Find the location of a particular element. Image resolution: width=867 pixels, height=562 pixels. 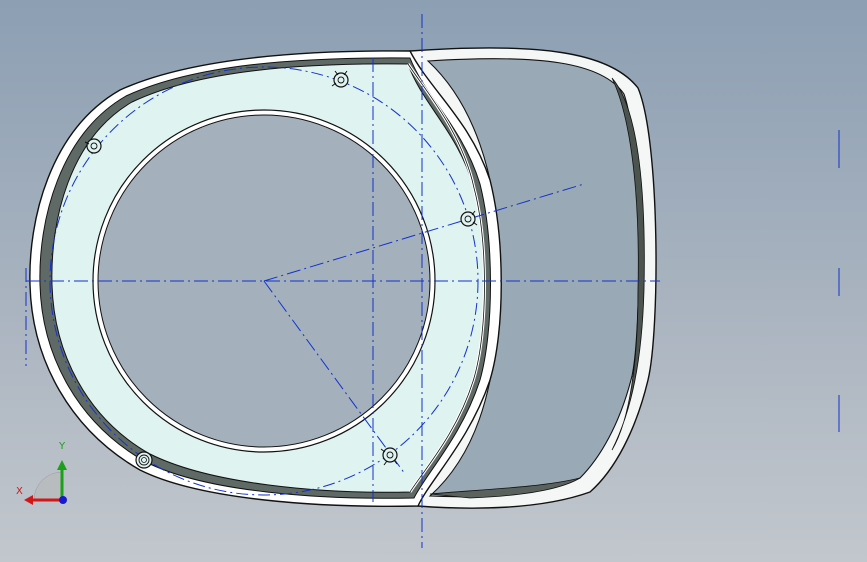

axis-triad is located at coordinates (45, 482).